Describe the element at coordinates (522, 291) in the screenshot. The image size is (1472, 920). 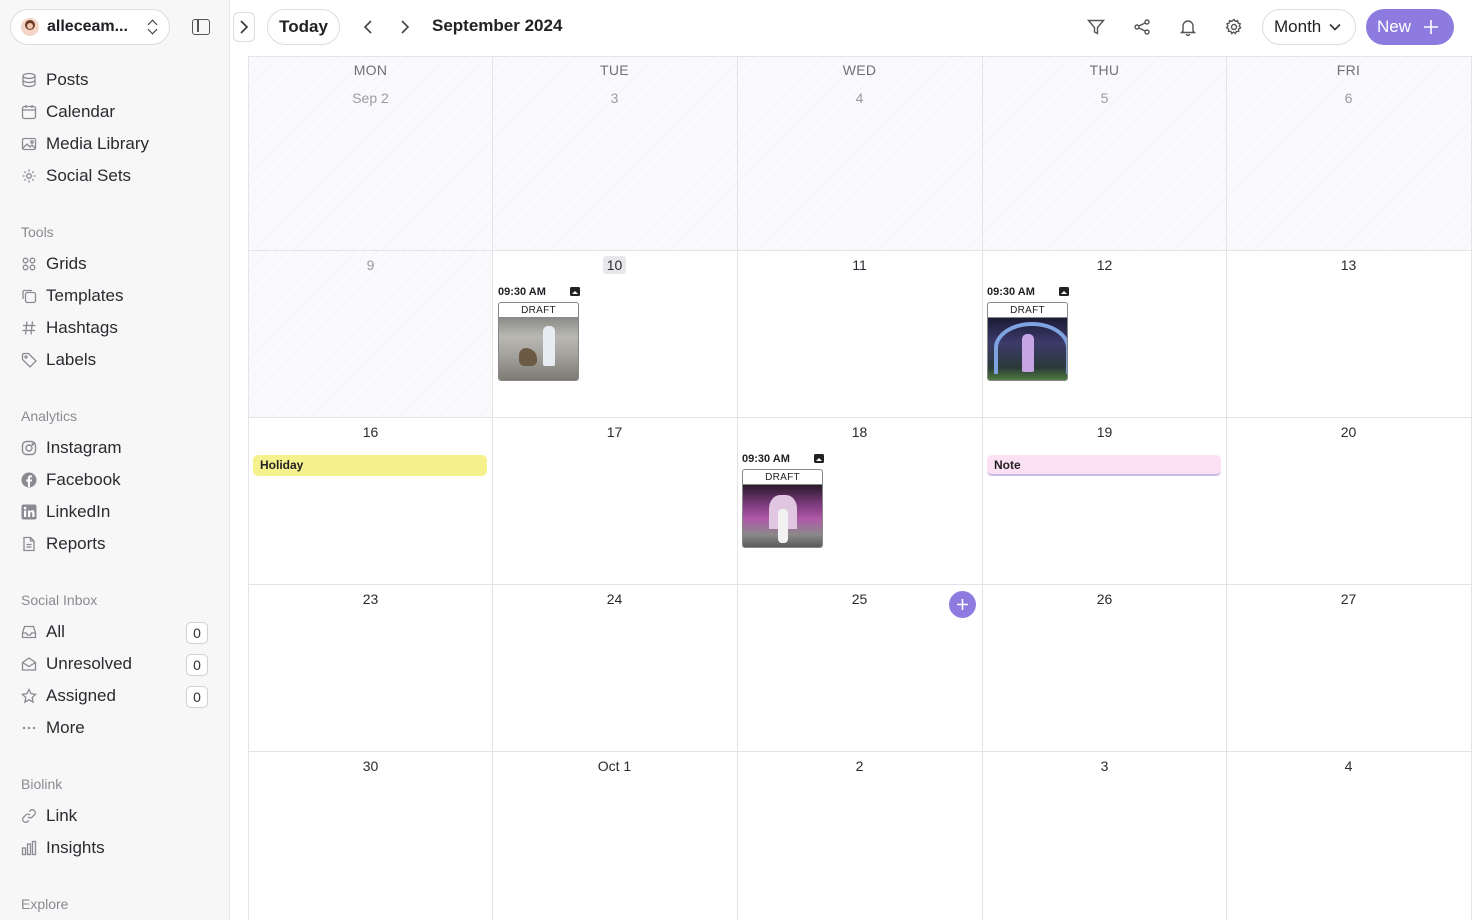
I see `post-time: 09:30 AM` at that location.